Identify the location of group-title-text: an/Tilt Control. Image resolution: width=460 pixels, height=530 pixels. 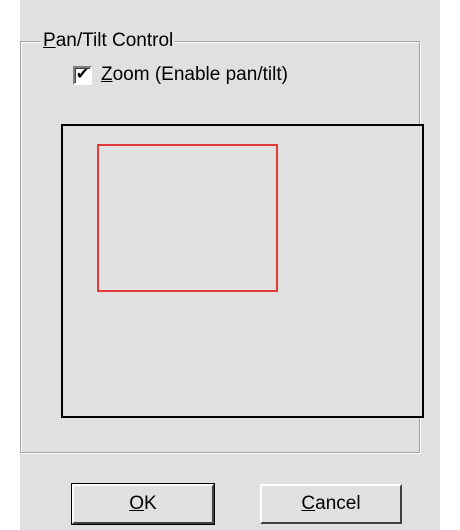
(114, 40).